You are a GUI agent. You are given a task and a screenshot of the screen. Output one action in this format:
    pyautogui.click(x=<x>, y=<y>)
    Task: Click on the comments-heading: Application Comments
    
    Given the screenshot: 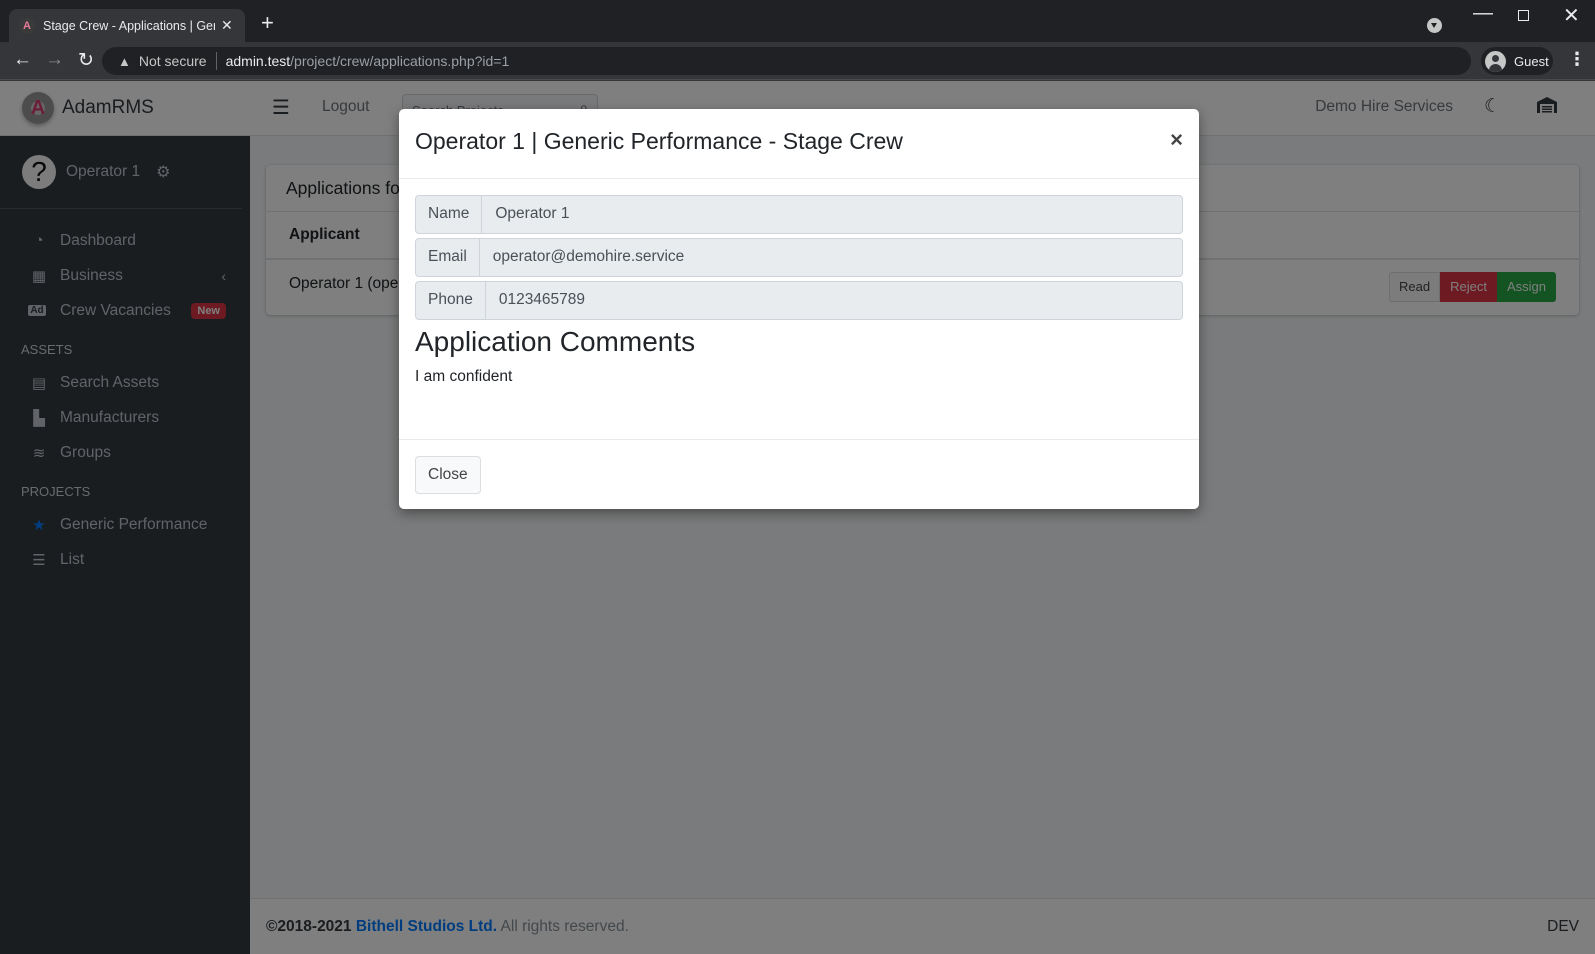 What is the action you would take?
    pyautogui.click(x=555, y=341)
    